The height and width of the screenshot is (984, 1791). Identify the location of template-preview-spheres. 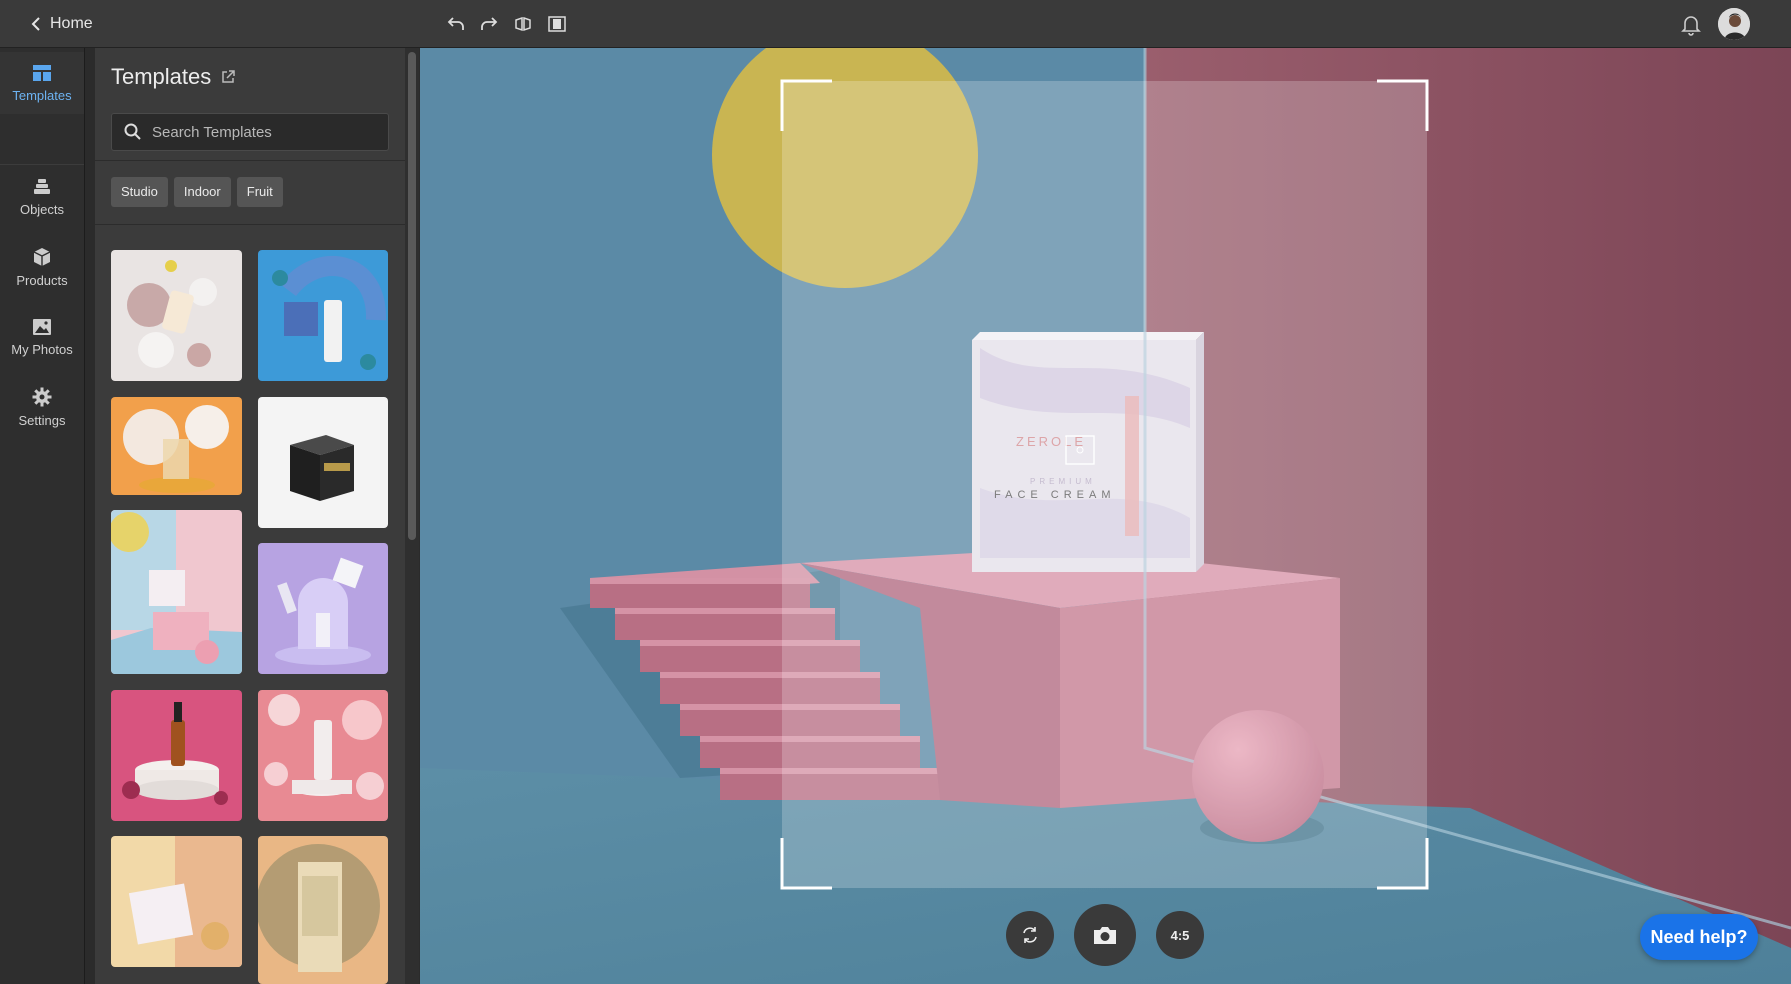
(176, 315).